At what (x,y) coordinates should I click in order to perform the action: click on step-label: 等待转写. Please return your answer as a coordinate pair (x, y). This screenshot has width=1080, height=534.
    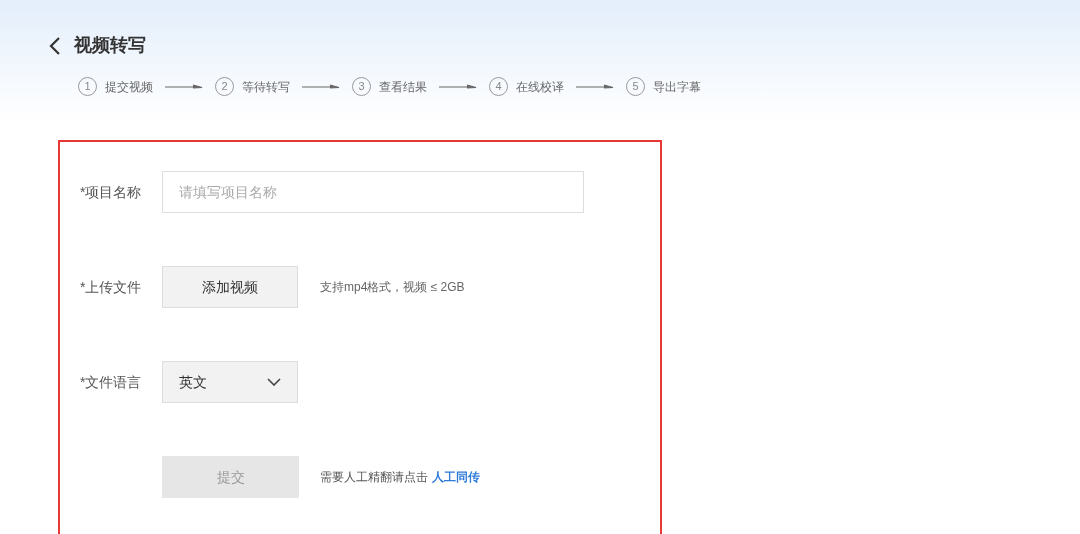
    Looking at the image, I should click on (266, 87).